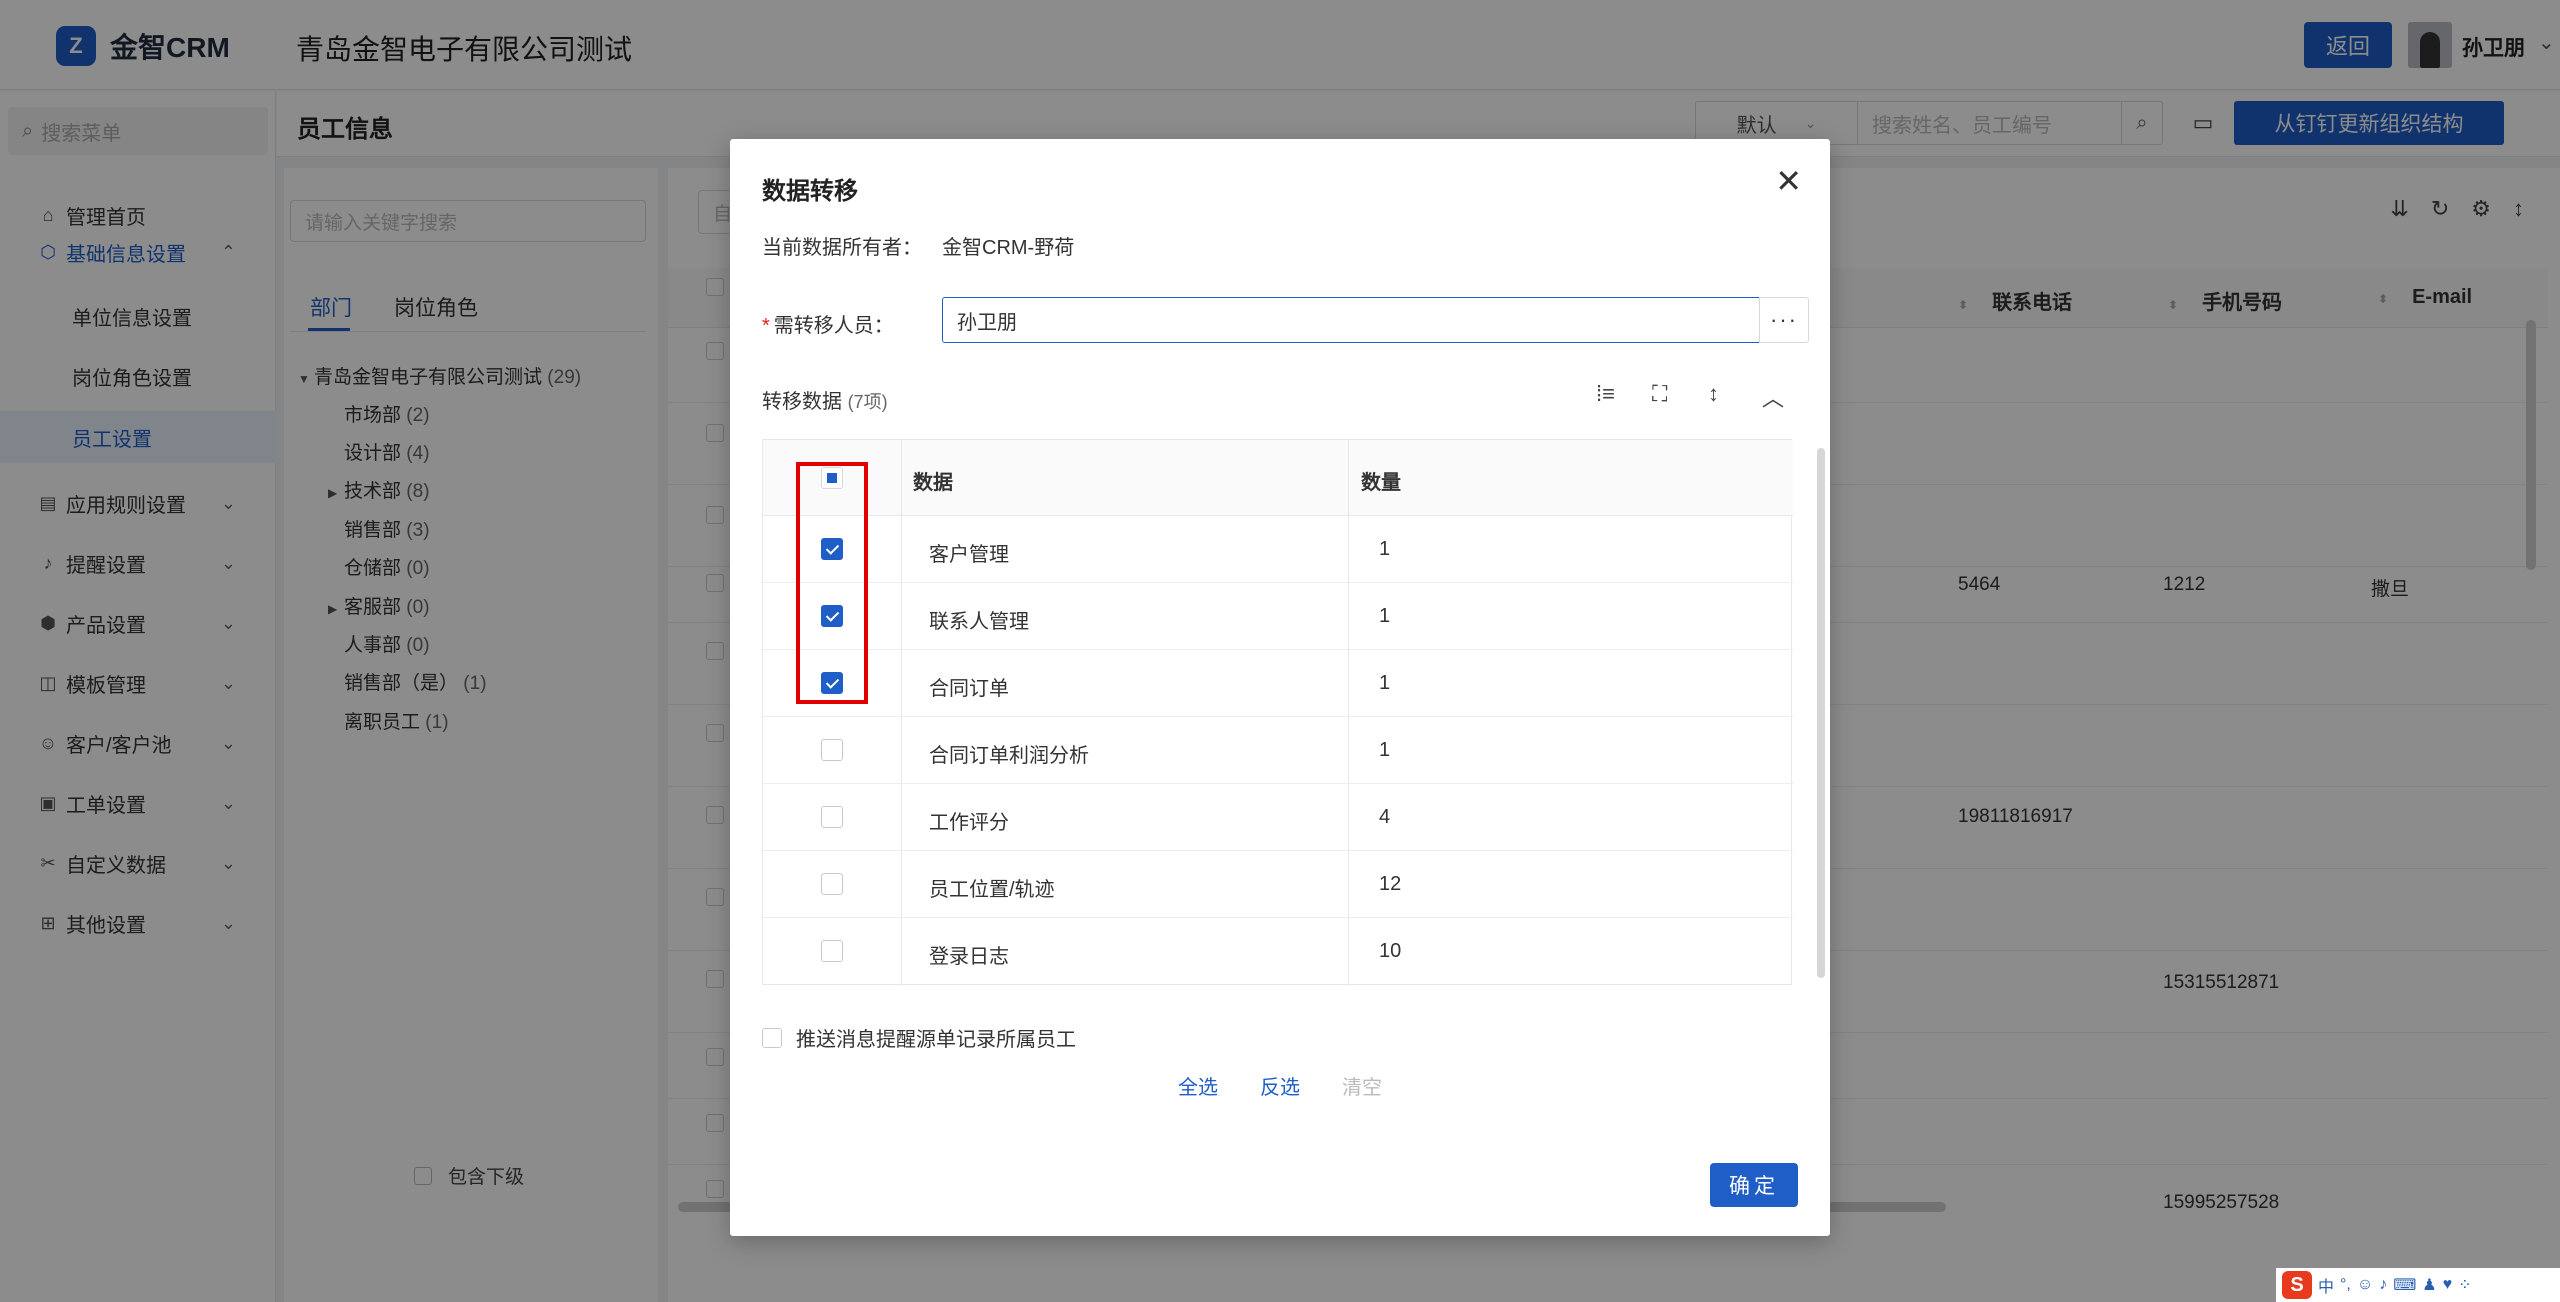 This screenshot has height=1302, width=2560. What do you see at coordinates (1385, 817) in the screenshot?
I see `row-qty: 4` at bounding box center [1385, 817].